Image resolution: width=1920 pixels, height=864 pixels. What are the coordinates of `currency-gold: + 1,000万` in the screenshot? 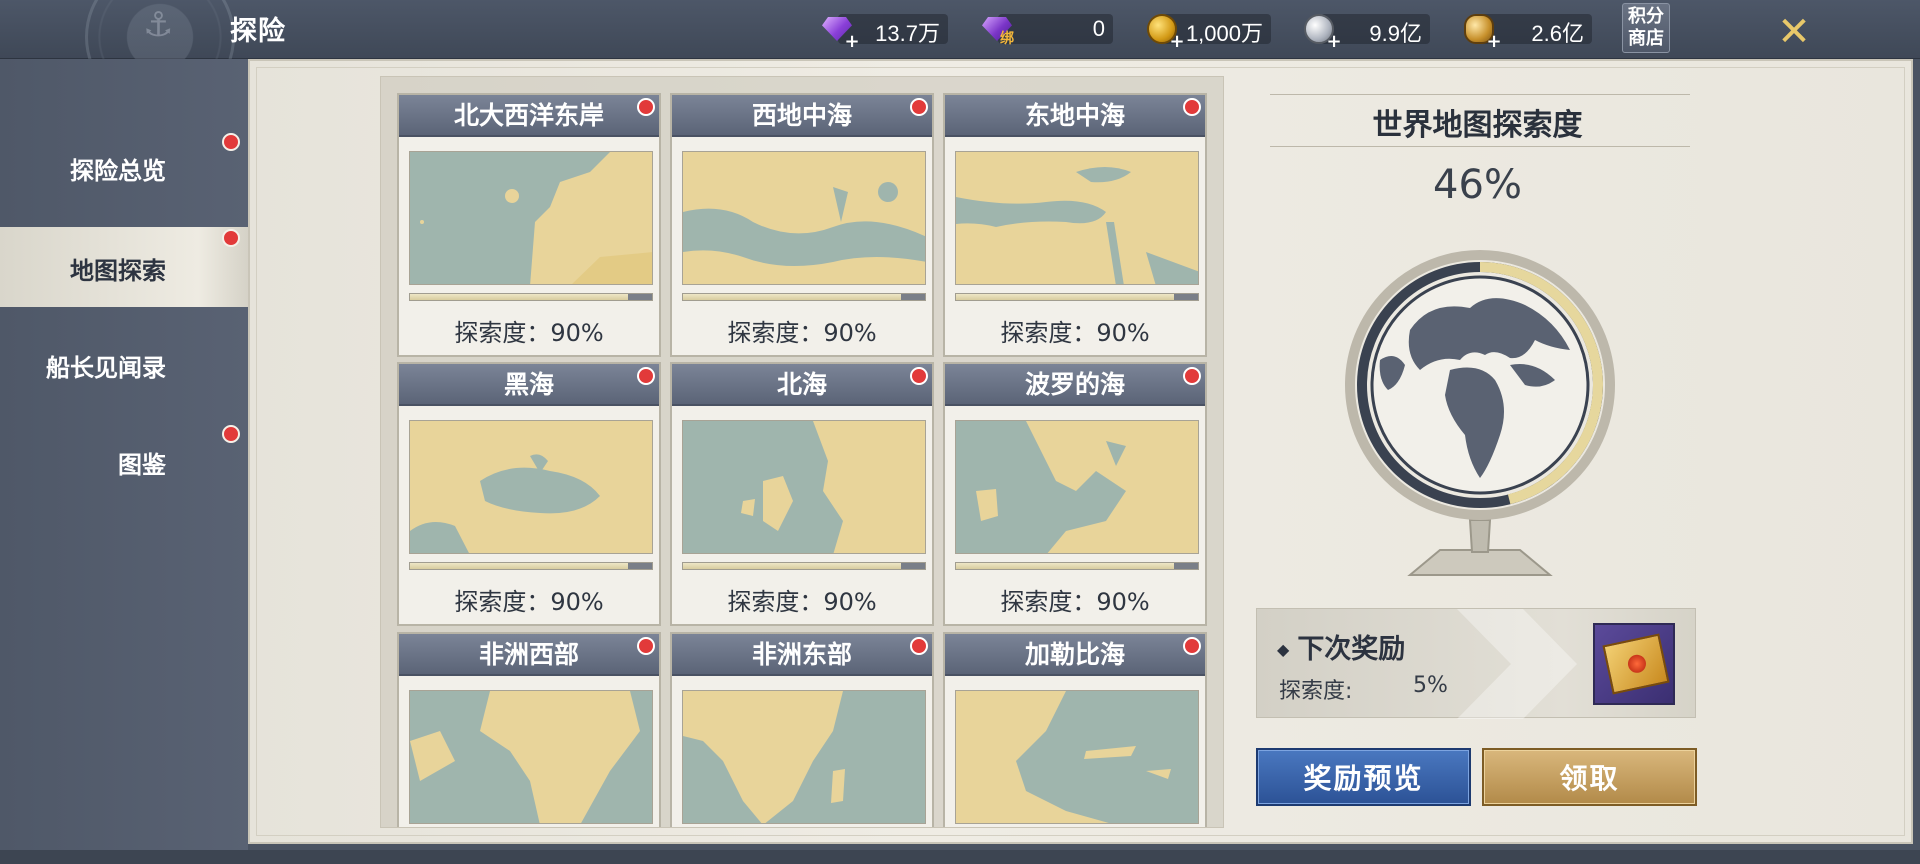 It's located at (1207, 31).